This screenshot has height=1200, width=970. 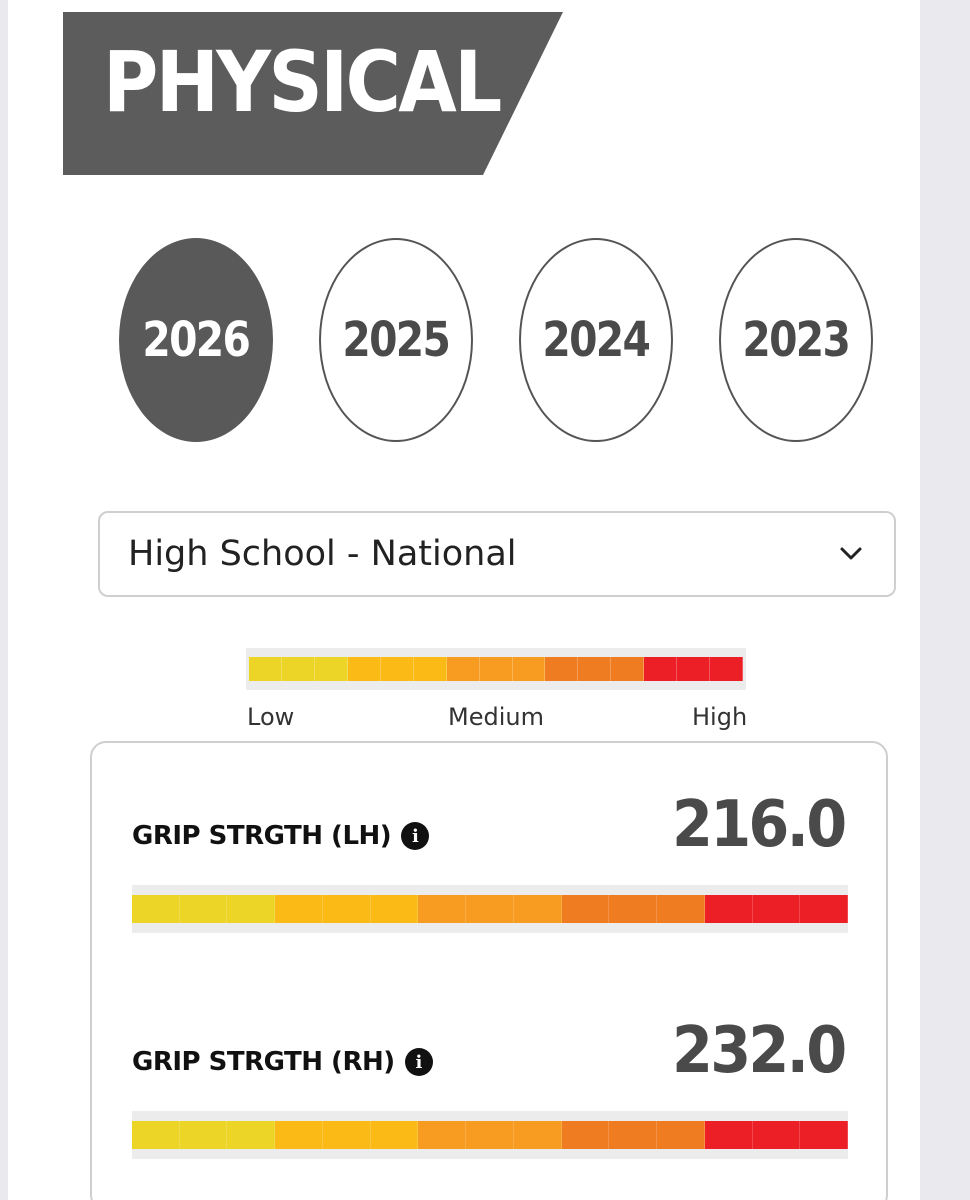 I want to click on year-button-2026: 2026, so click(x=196, y=340).